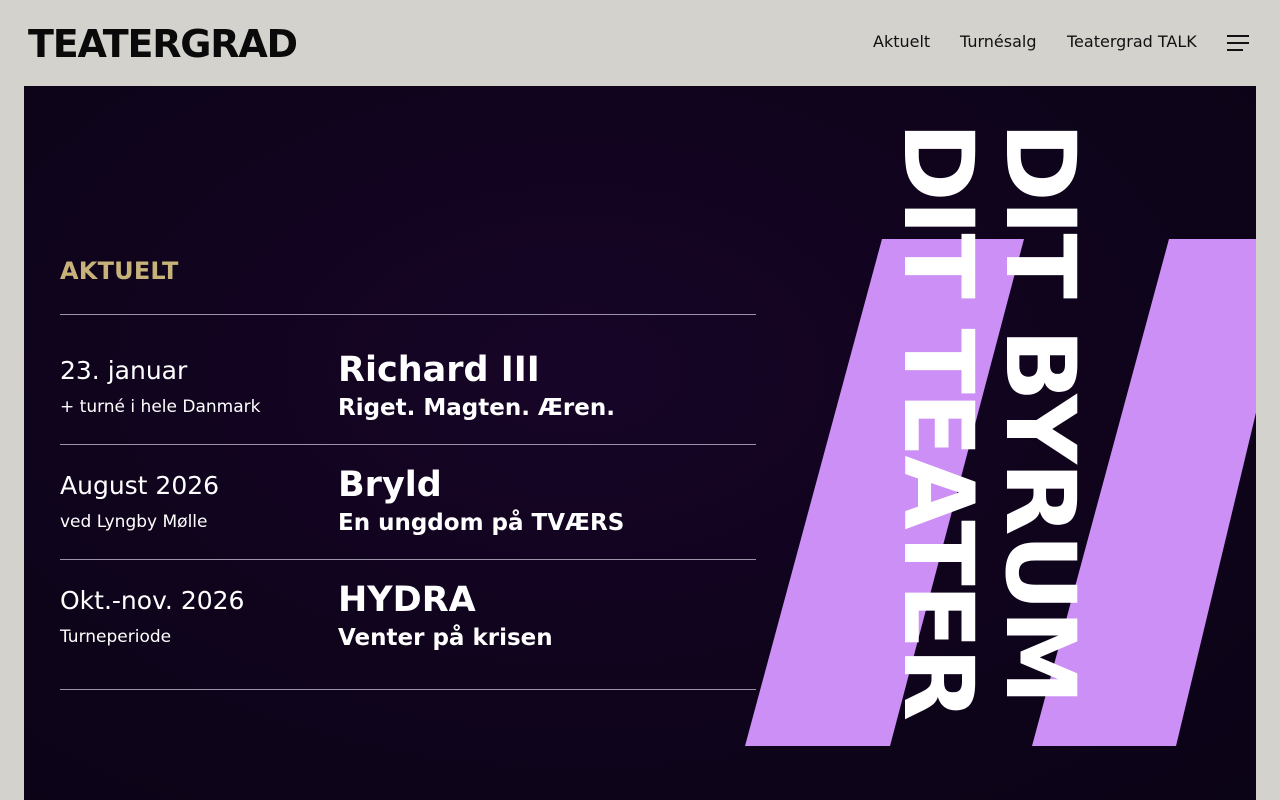 The width and height of the screenshot is (1280, 800). What do you see at coordinates (160, 407) in the screenshot?
I see `event-location: + turné i hele Danmark` at bounding box center [160, 407].